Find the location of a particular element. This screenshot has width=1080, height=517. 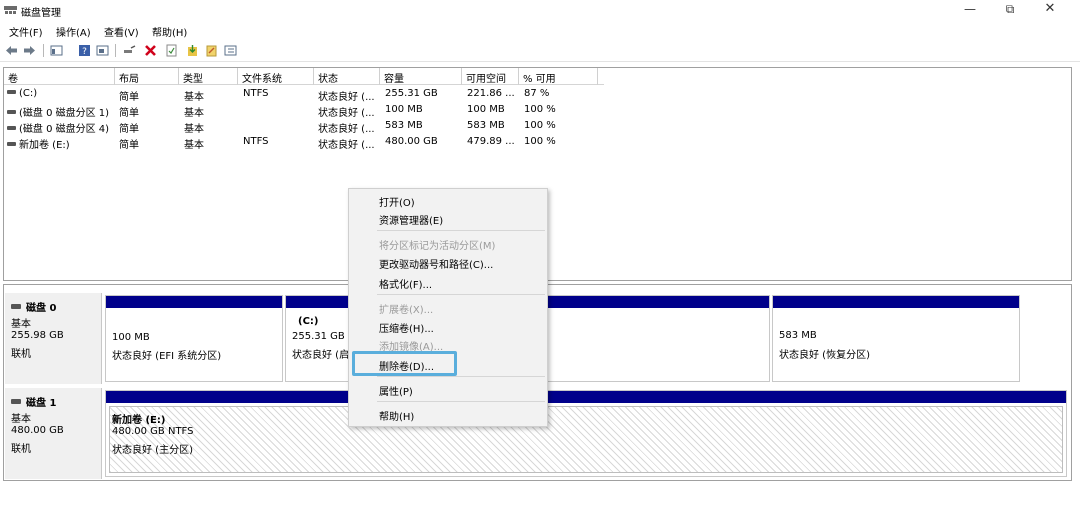

volume-list-header: 卷 布局 类型 文件系统 状态 容量 可用空间 % 可用 is located at coordinates (304, 76).